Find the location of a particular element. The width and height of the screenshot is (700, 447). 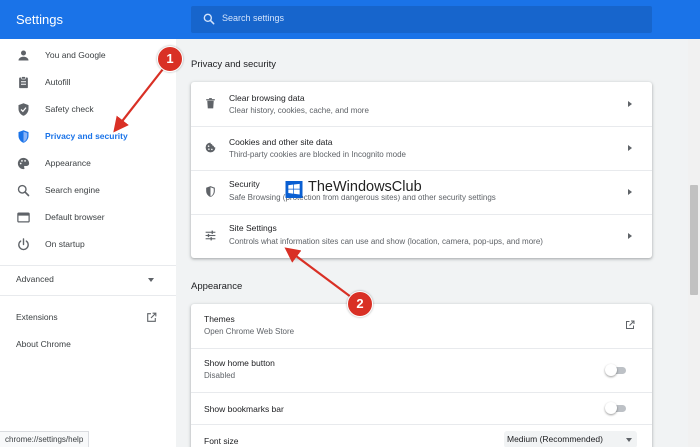

sidebar-item-on-startup: On startup is located at coordinates (88, 245).